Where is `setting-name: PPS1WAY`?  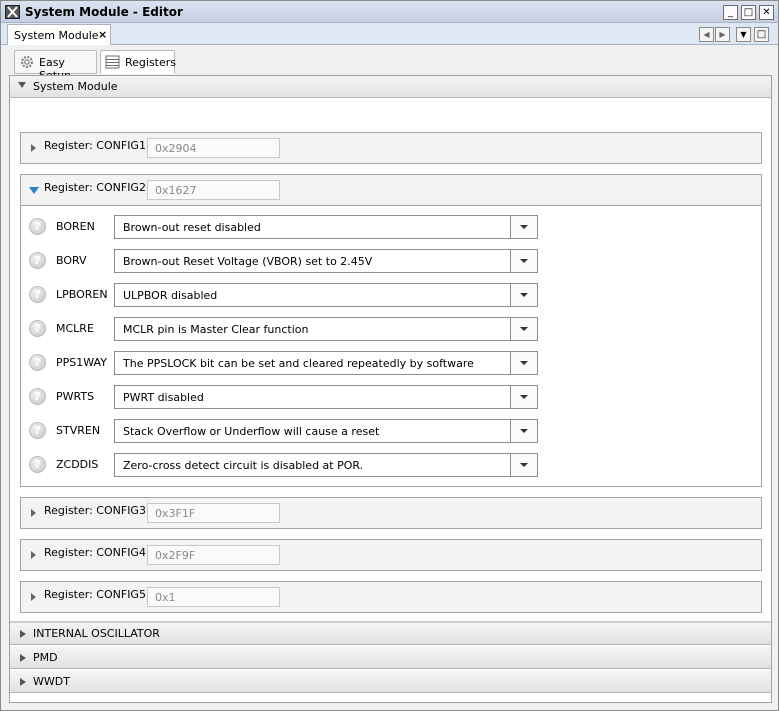 setting-name: PPS1WAY is located at coordinates (81, 362).